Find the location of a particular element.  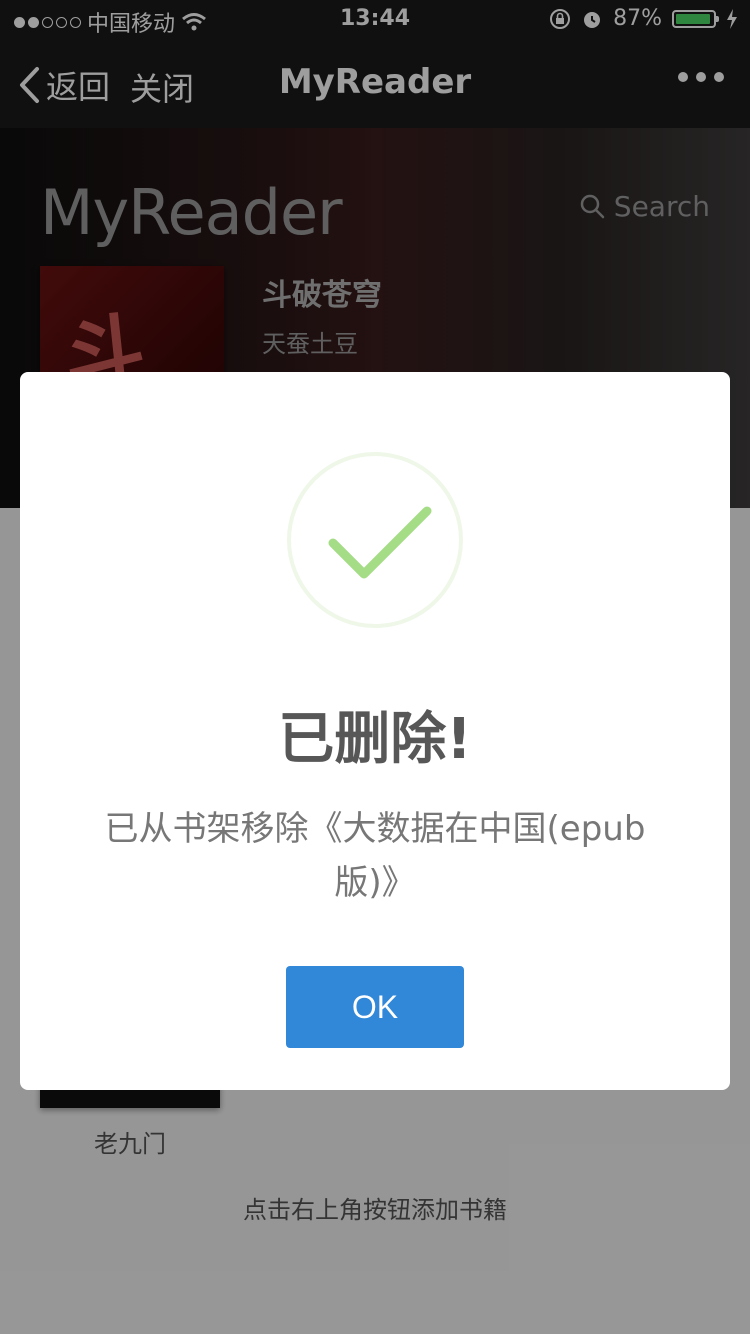

success-check-icon is located at coordinates (375, 540).